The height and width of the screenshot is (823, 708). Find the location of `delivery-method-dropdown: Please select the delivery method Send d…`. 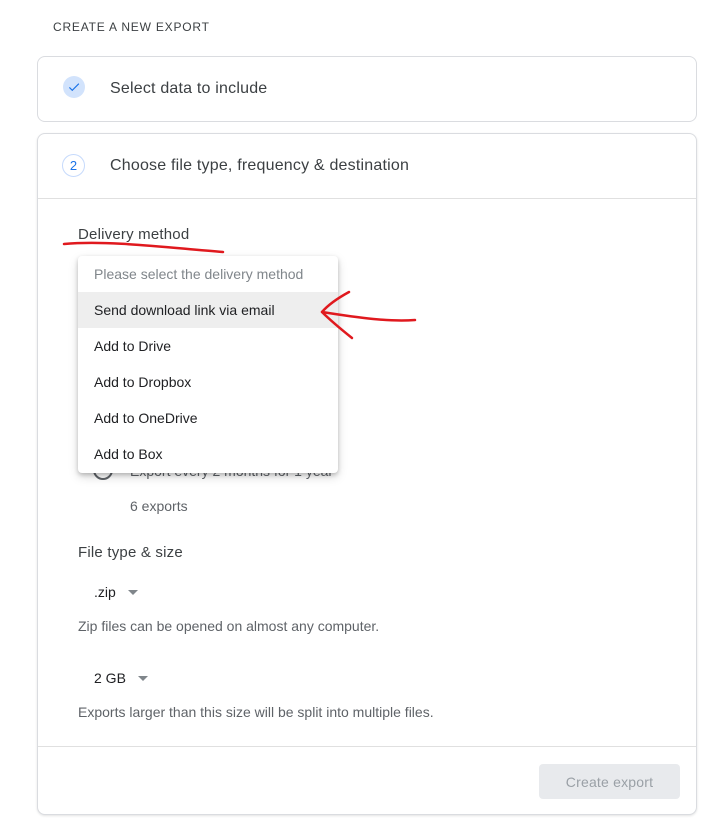

delivery-method-dropdown: Please select the delivery method Send d… is located at coordinates (208, 364).